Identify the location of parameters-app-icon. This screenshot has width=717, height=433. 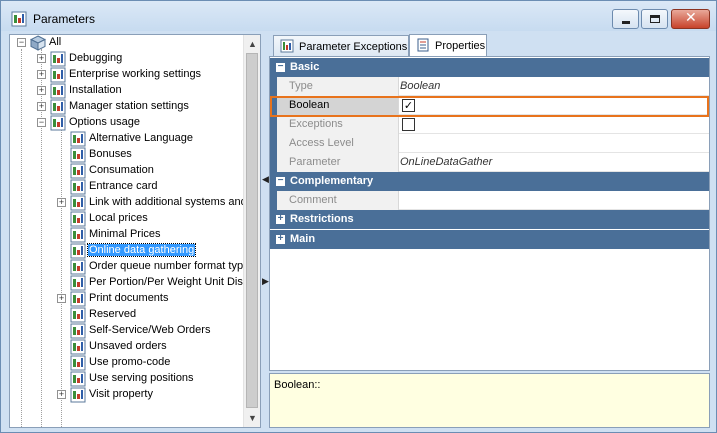
(19, 19).